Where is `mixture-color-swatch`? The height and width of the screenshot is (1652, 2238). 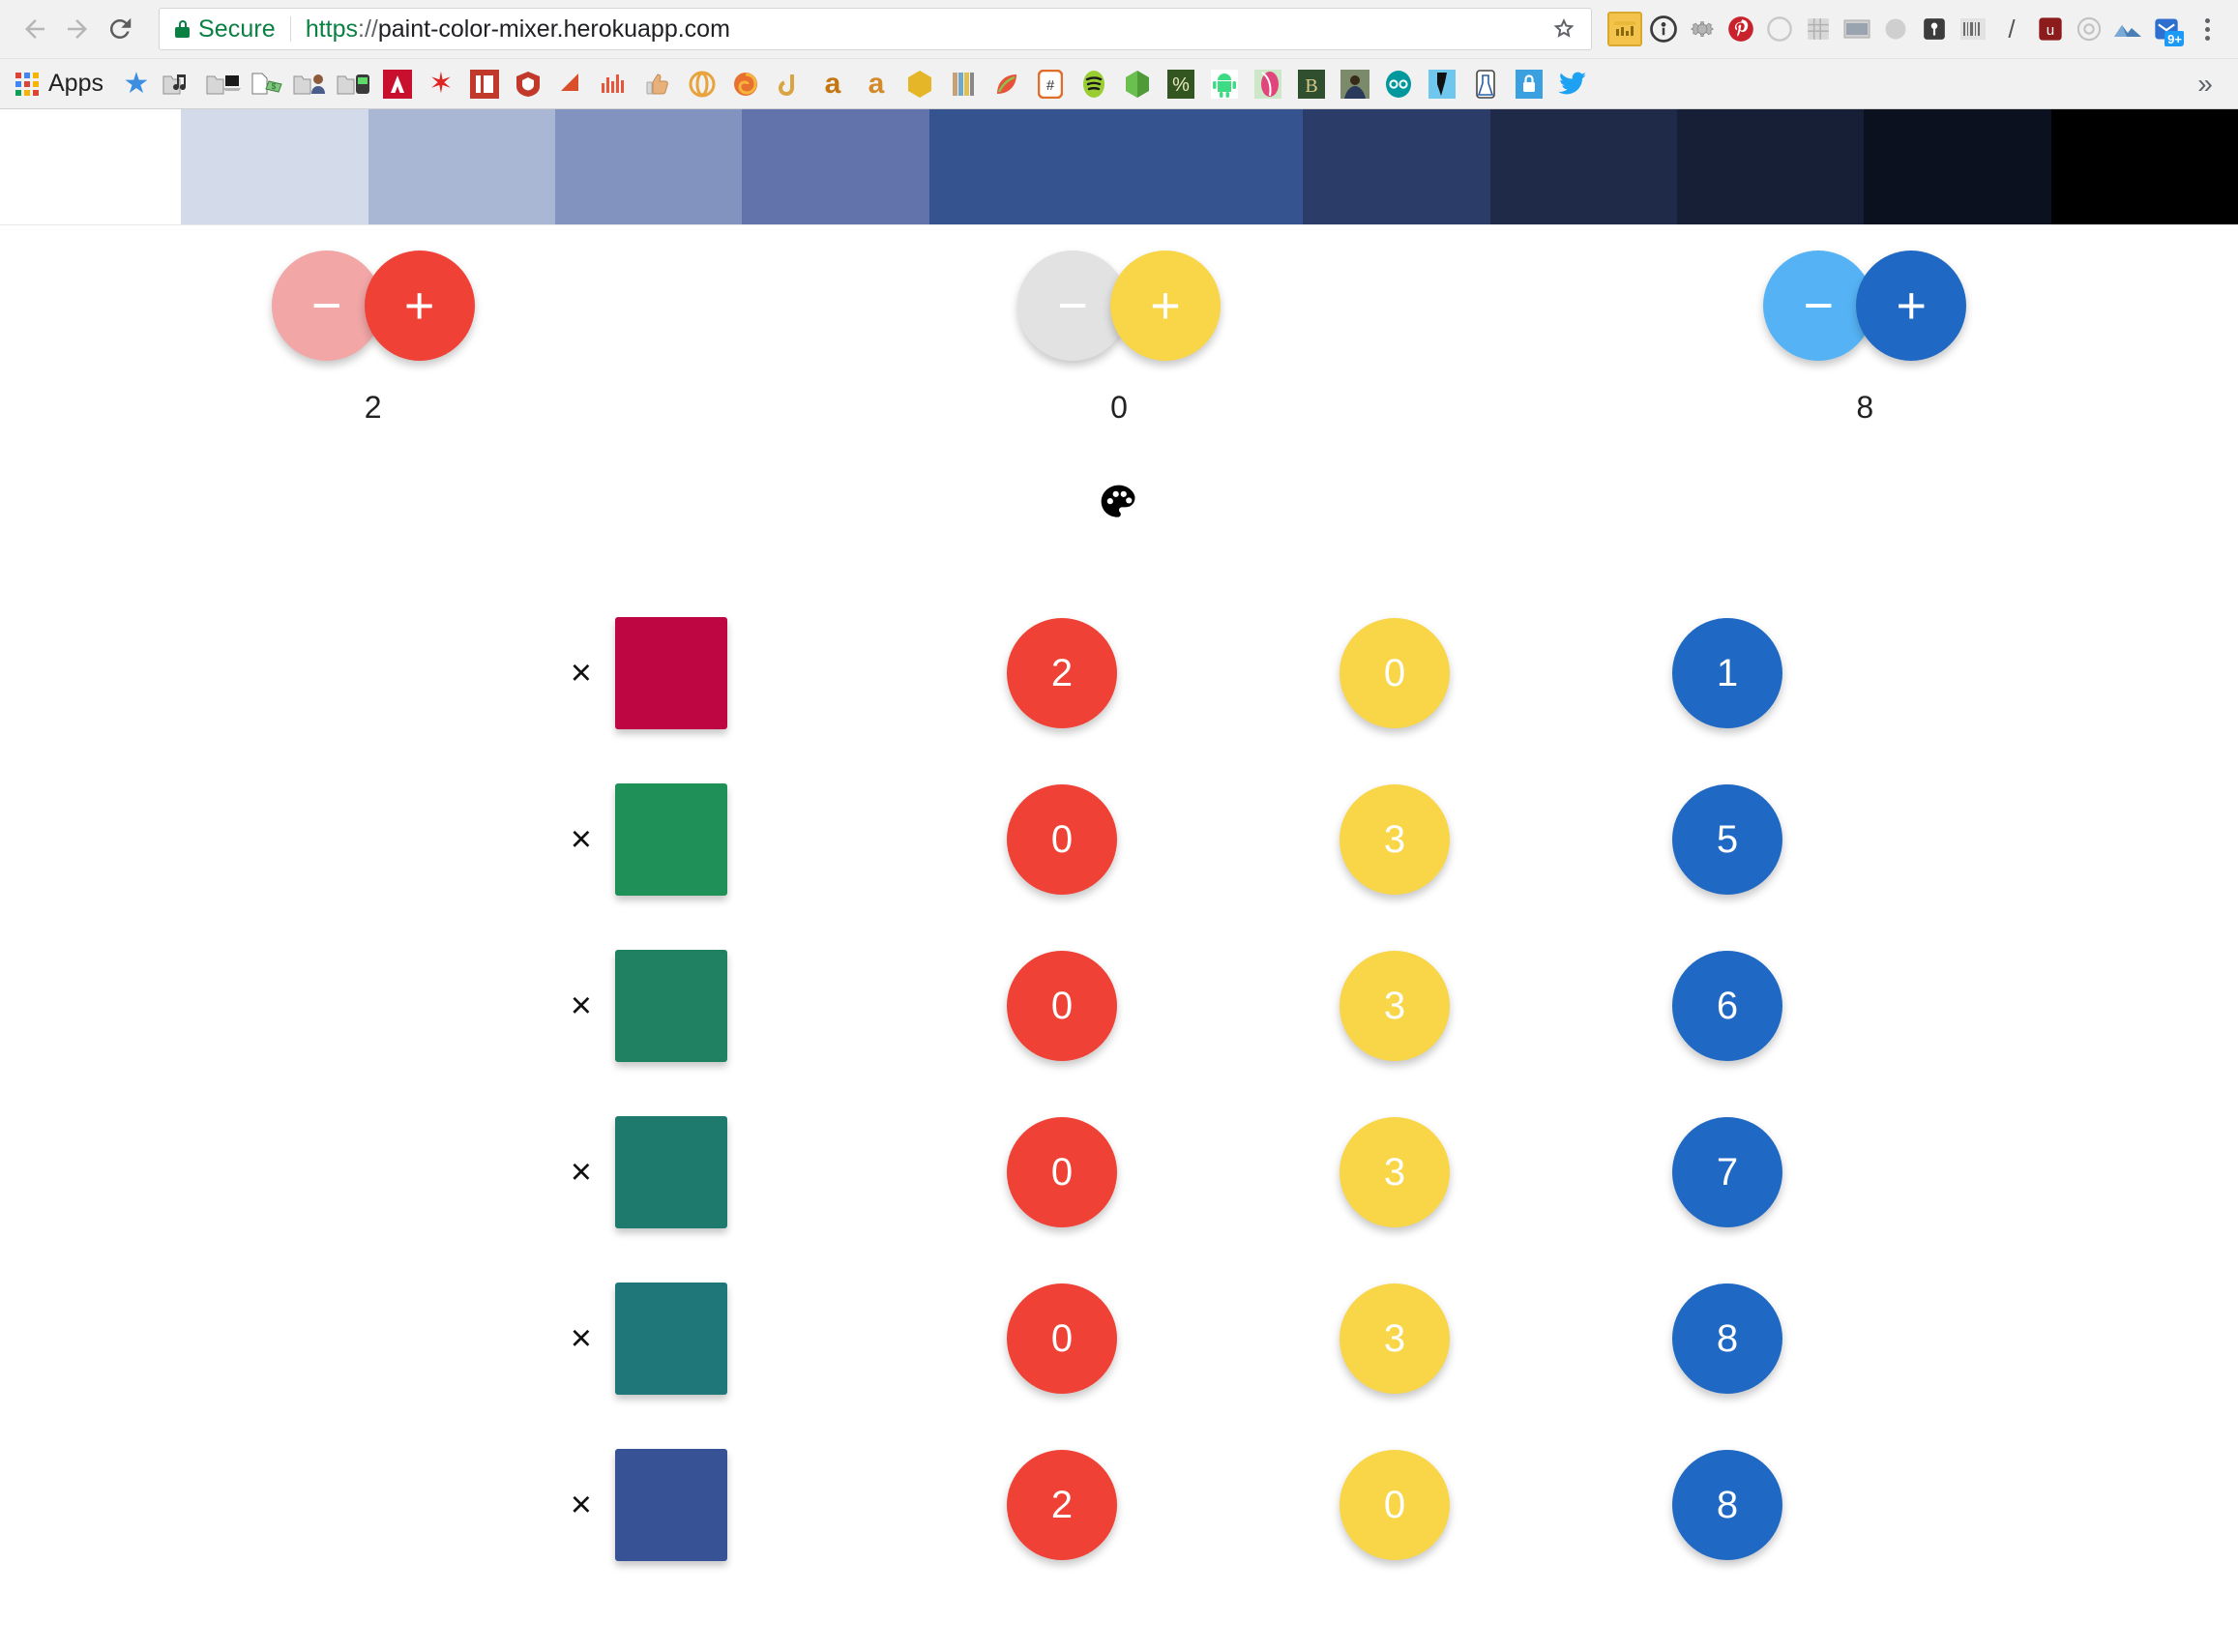
mixture-color-swatch is located at coordinates (671, 1006).